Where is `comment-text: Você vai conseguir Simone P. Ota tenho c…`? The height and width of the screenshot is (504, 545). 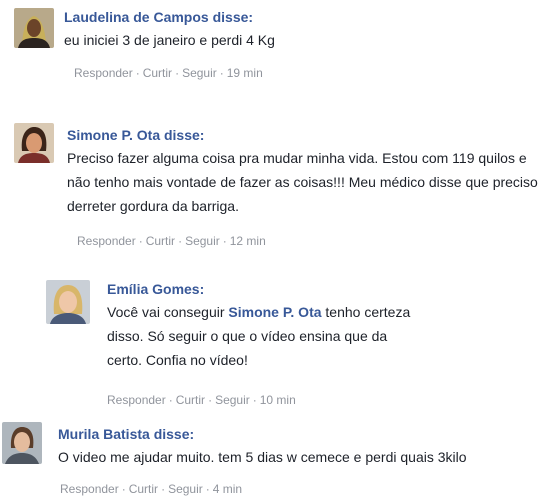 comment-text: Você vai conseguir Simone P. Ota tenho c… is located at coordinates (259, 336).